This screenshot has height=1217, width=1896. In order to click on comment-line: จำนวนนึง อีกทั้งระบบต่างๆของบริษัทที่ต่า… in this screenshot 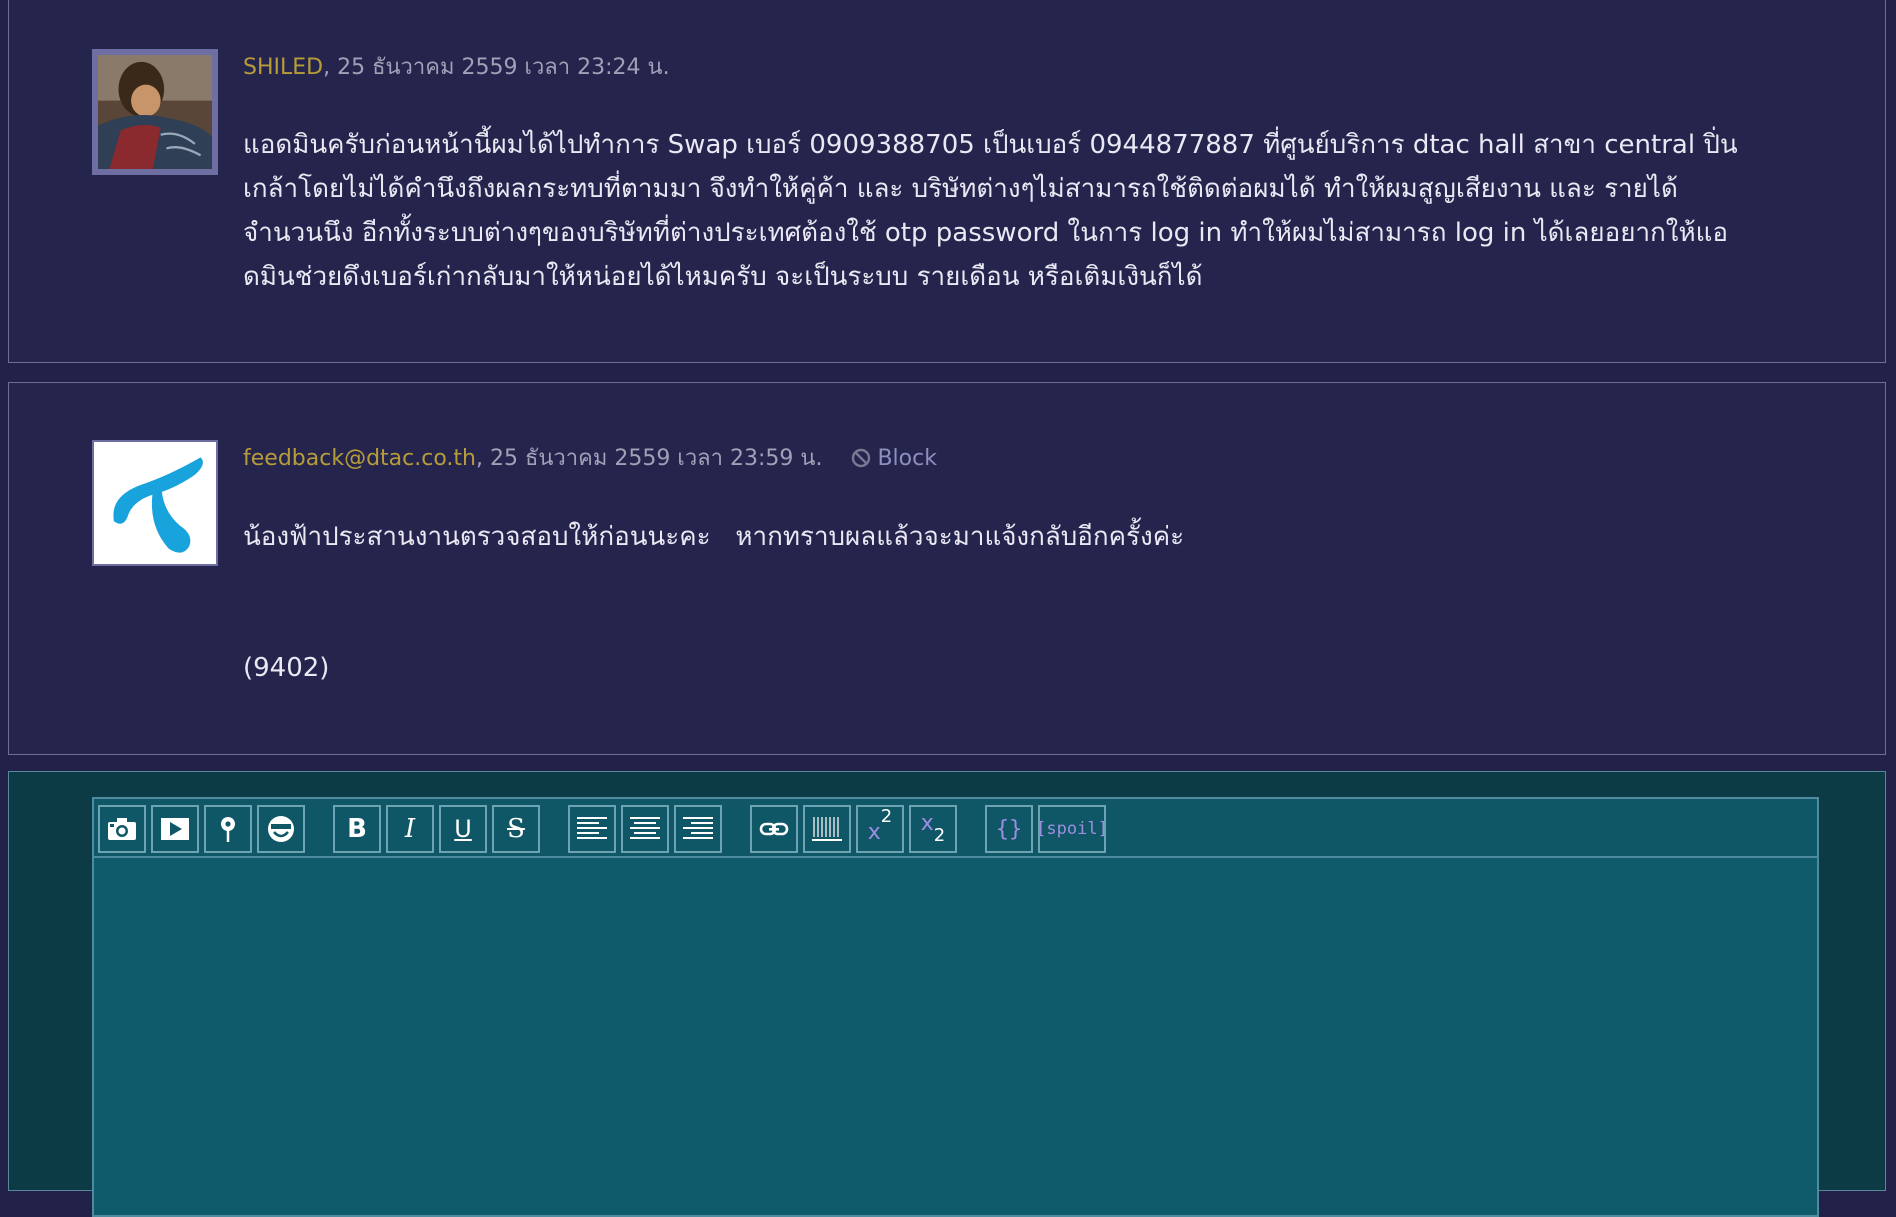, I will do `click(985, 233)`.